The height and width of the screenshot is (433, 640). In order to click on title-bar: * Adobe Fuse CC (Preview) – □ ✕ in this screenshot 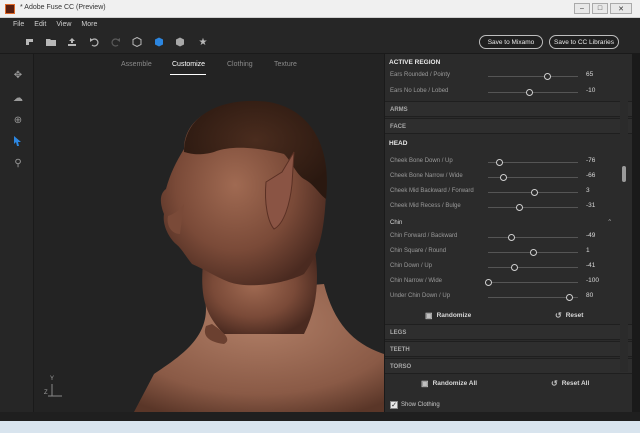, I will do `click(320, 9)`.